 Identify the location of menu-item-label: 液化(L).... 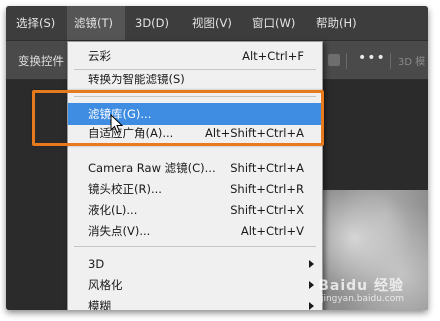
(113, 210).